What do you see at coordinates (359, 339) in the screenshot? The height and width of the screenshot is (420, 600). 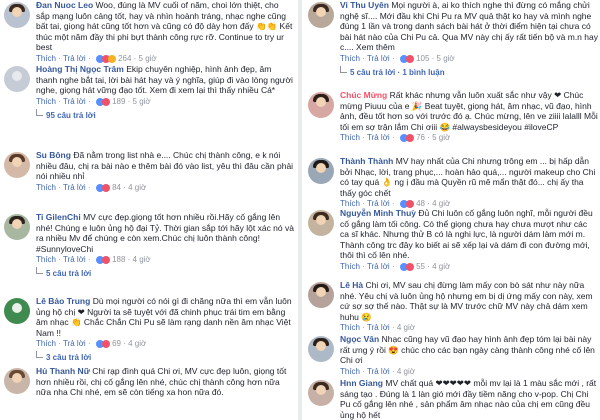 I see `commenter-name: Ngọc Vân` at bounding box center [359, 339].